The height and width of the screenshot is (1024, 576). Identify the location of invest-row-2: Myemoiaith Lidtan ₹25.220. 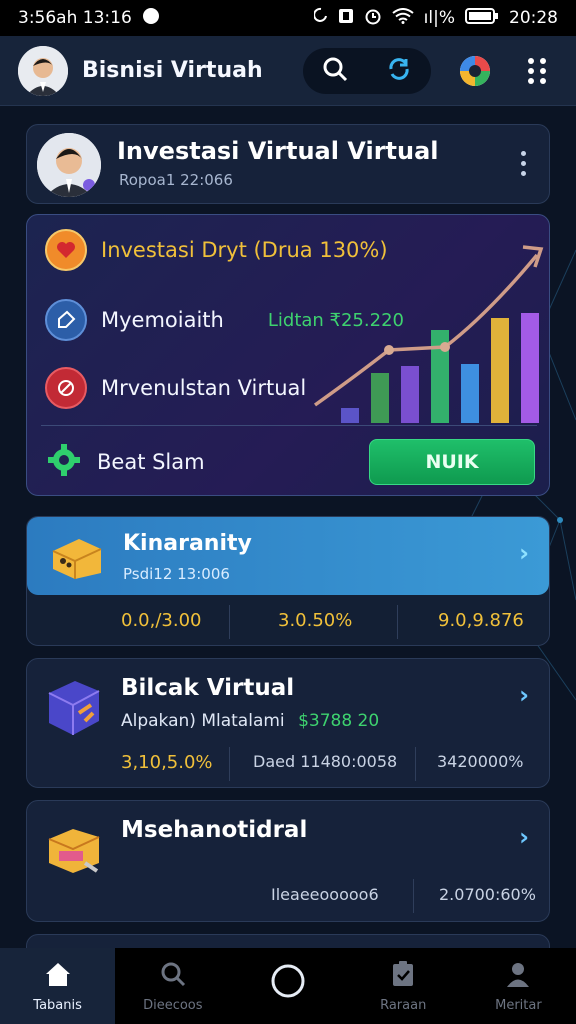
(224, 320).